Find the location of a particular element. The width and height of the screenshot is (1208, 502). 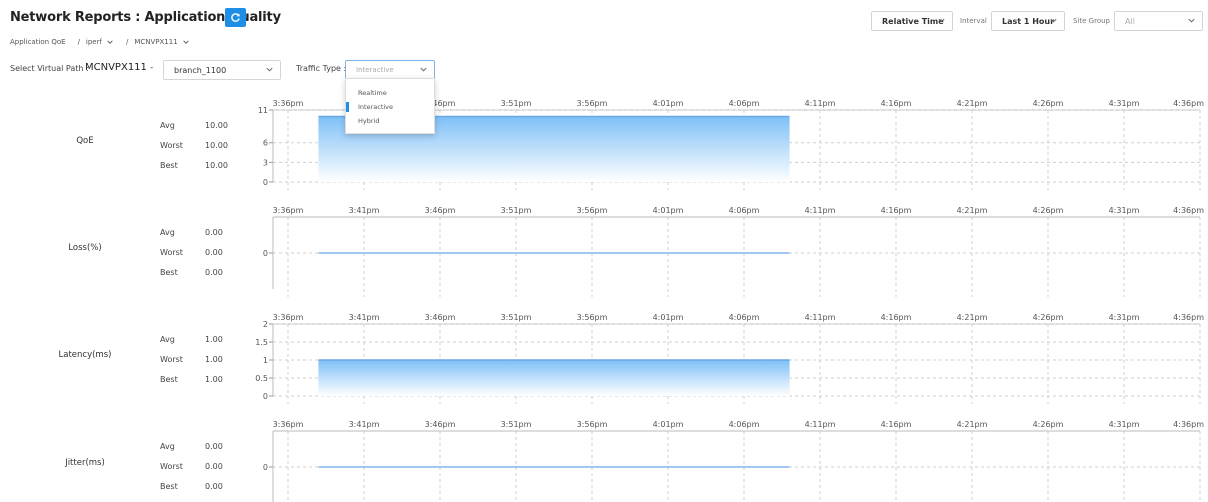

traffic-type-dropdown: Realtime Interactive Hybrid is located at coordinates (390, 106).